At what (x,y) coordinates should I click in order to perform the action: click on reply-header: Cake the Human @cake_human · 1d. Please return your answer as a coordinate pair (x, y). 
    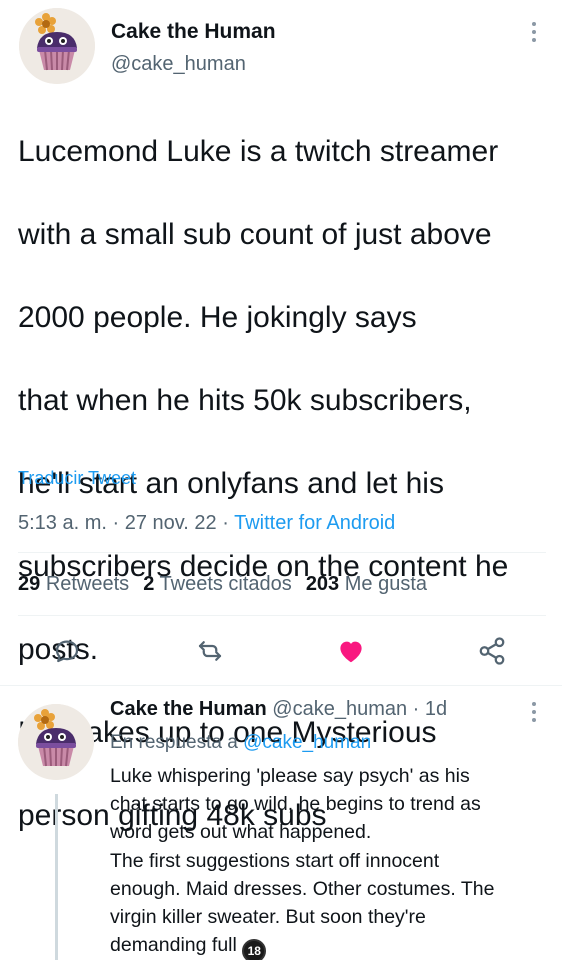
    Looking at the image, I should click on (278, 709).